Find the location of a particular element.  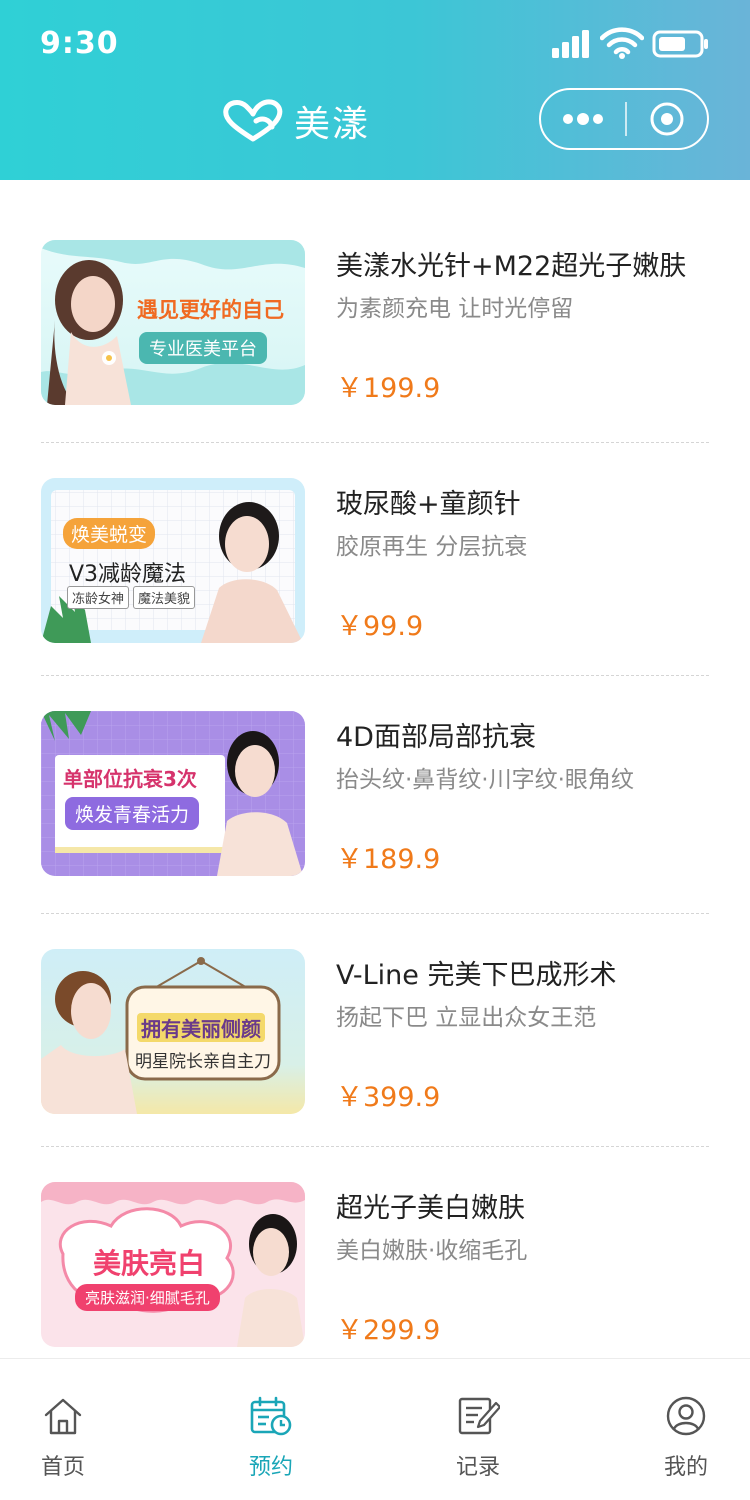

more-dots-icon is located at coordinates (583, 119).